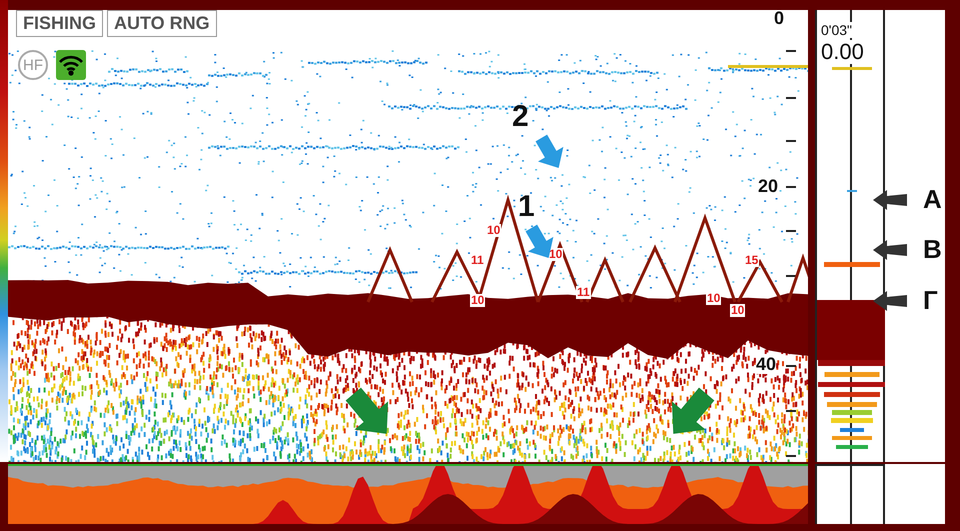 Image resolution: width=960 pixels, height=531 pixels. I want to click on side-label: A, so click(932, 199).